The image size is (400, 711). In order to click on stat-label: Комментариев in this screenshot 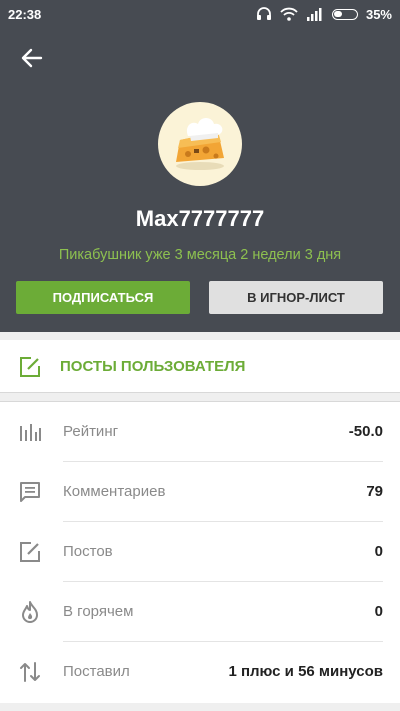, I will do `click(114, 491)`.